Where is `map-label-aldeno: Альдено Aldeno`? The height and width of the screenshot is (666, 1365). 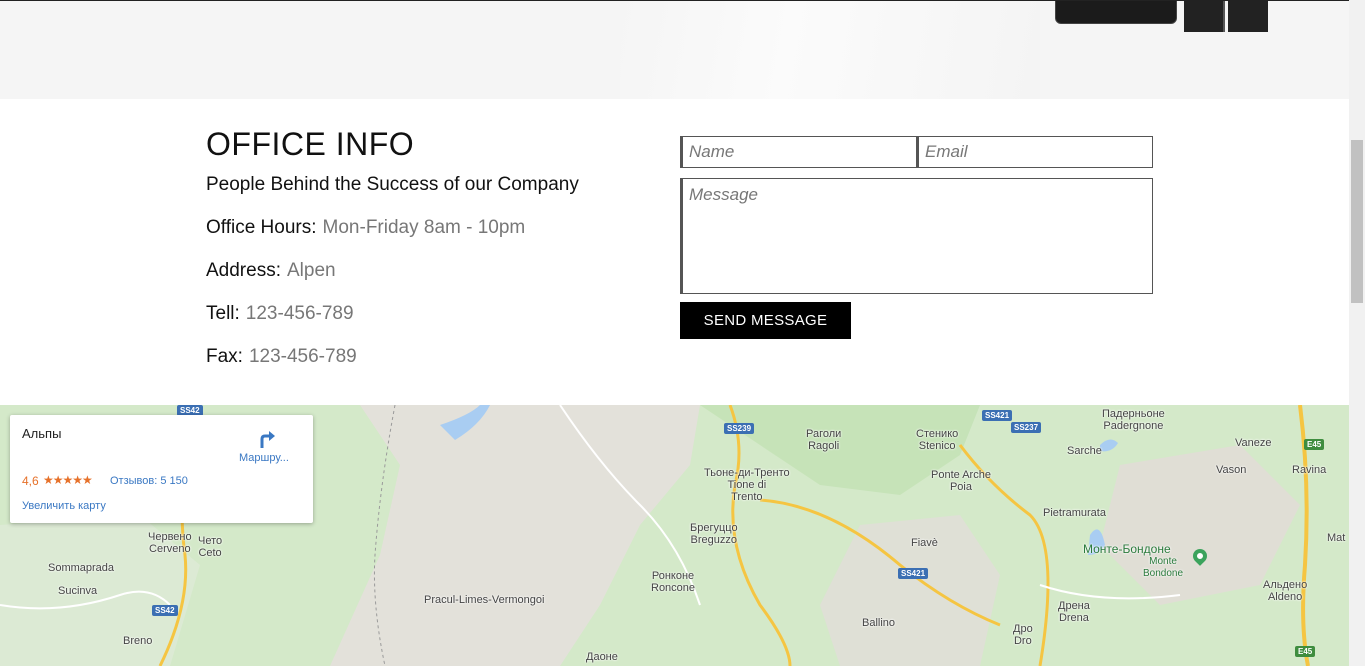 map-label-aldeno: Альдено Aldeno is located at coordinates (1285, 591).